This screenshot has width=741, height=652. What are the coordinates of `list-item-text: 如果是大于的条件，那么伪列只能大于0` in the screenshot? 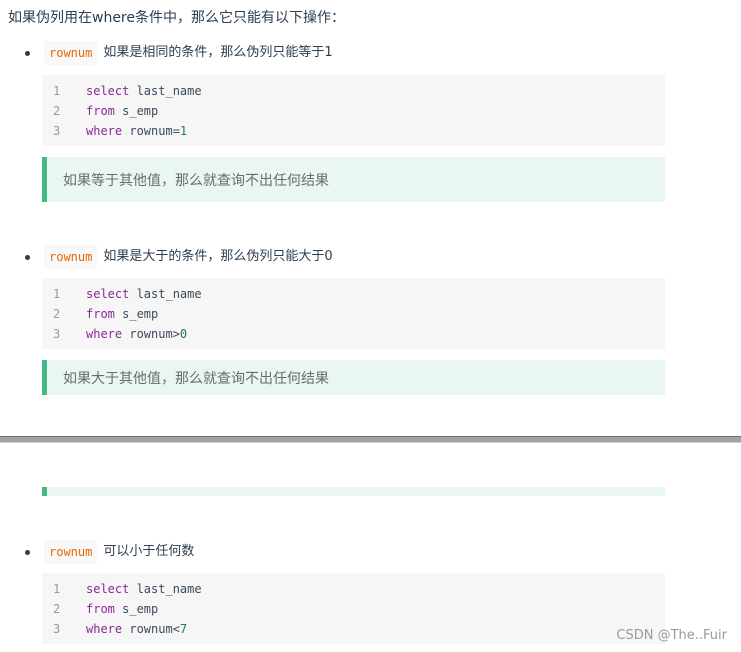 It's located at (218, 256).